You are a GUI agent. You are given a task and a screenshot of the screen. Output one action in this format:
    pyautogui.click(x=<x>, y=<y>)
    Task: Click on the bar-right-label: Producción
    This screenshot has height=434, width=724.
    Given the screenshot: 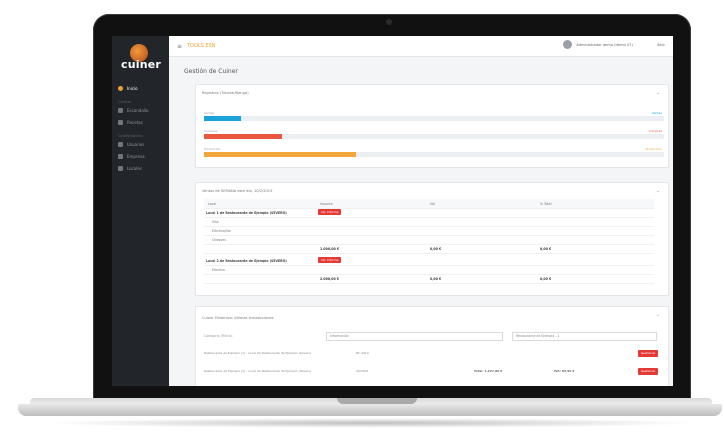 What is the action you would take?
    pyautogui.click(x=653, y=149)
    